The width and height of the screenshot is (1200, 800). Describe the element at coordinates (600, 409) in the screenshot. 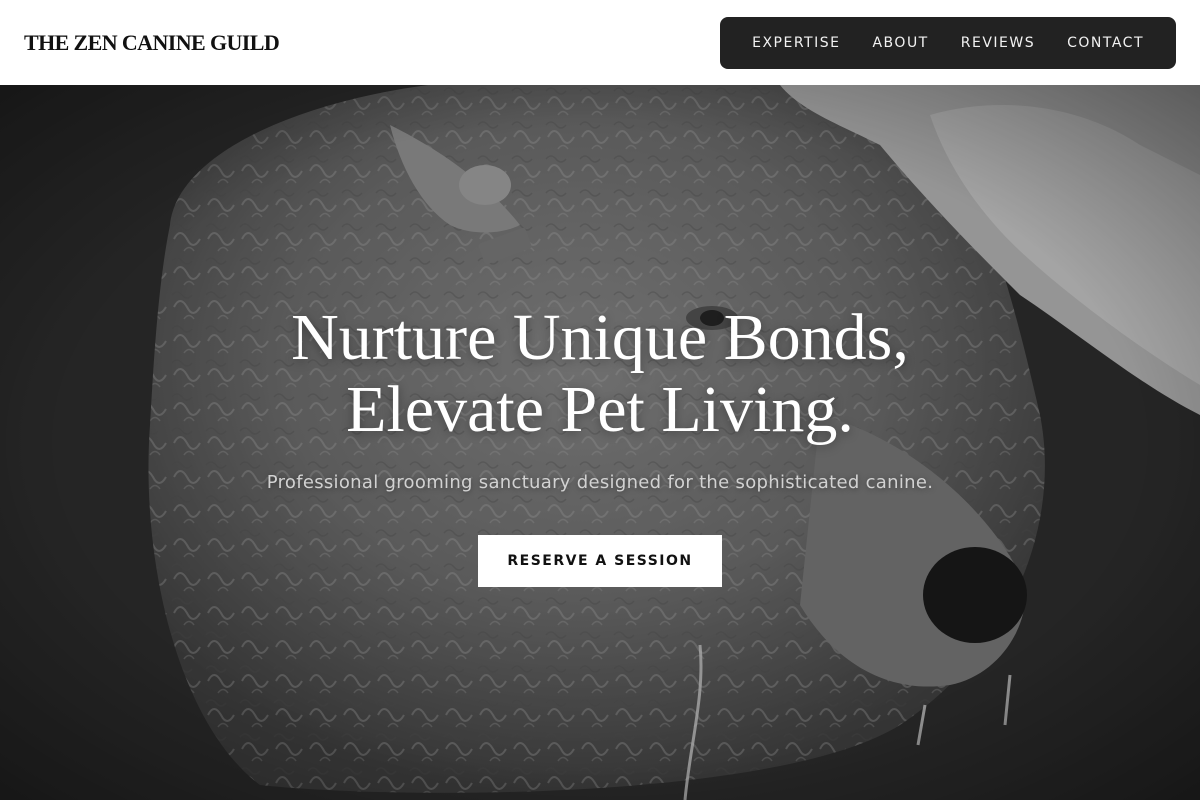

I see `hero-title-line-2: Elevate Pet Living.` at that location.